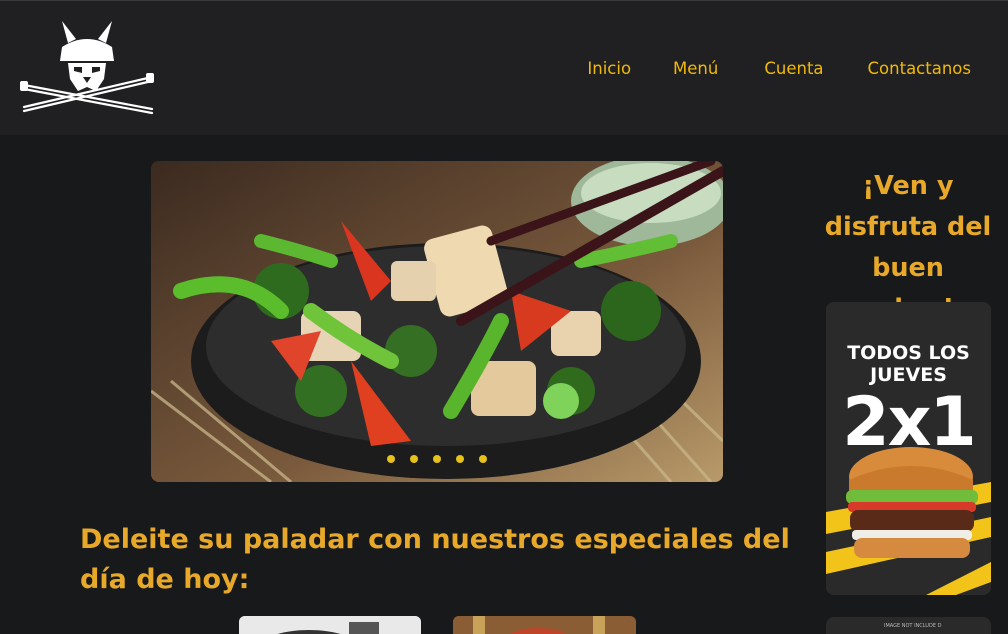 This screenshot has width=1008, height=634. I want to click on nav-contactanos: Contactanos, so click(919, 68).